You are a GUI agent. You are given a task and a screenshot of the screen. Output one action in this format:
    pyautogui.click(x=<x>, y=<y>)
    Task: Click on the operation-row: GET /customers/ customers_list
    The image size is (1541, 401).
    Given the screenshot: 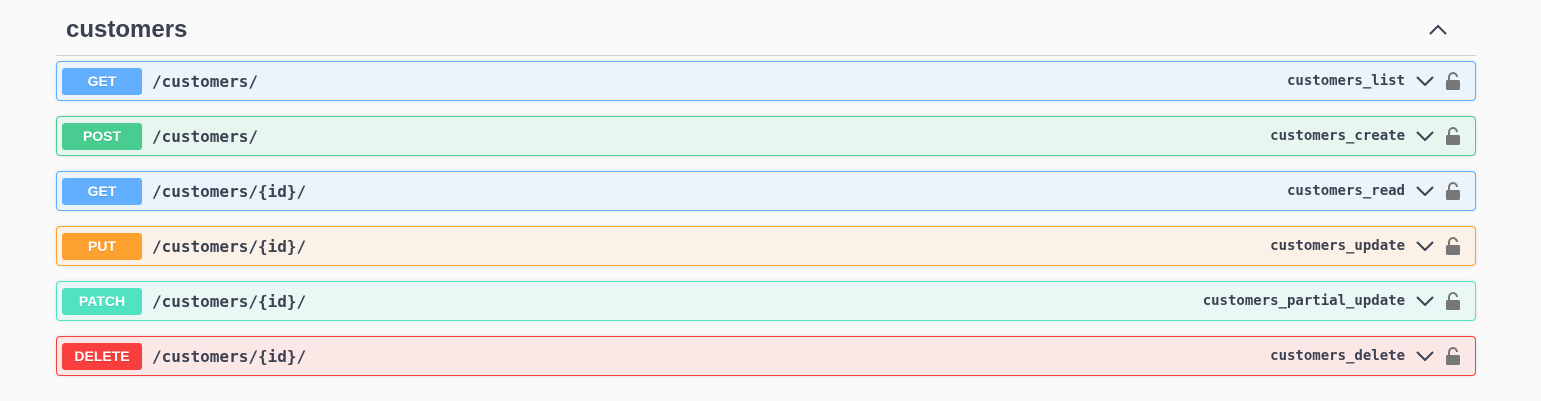 What is the action you would take?
    pyautogui.click(x=766, y=81)
    